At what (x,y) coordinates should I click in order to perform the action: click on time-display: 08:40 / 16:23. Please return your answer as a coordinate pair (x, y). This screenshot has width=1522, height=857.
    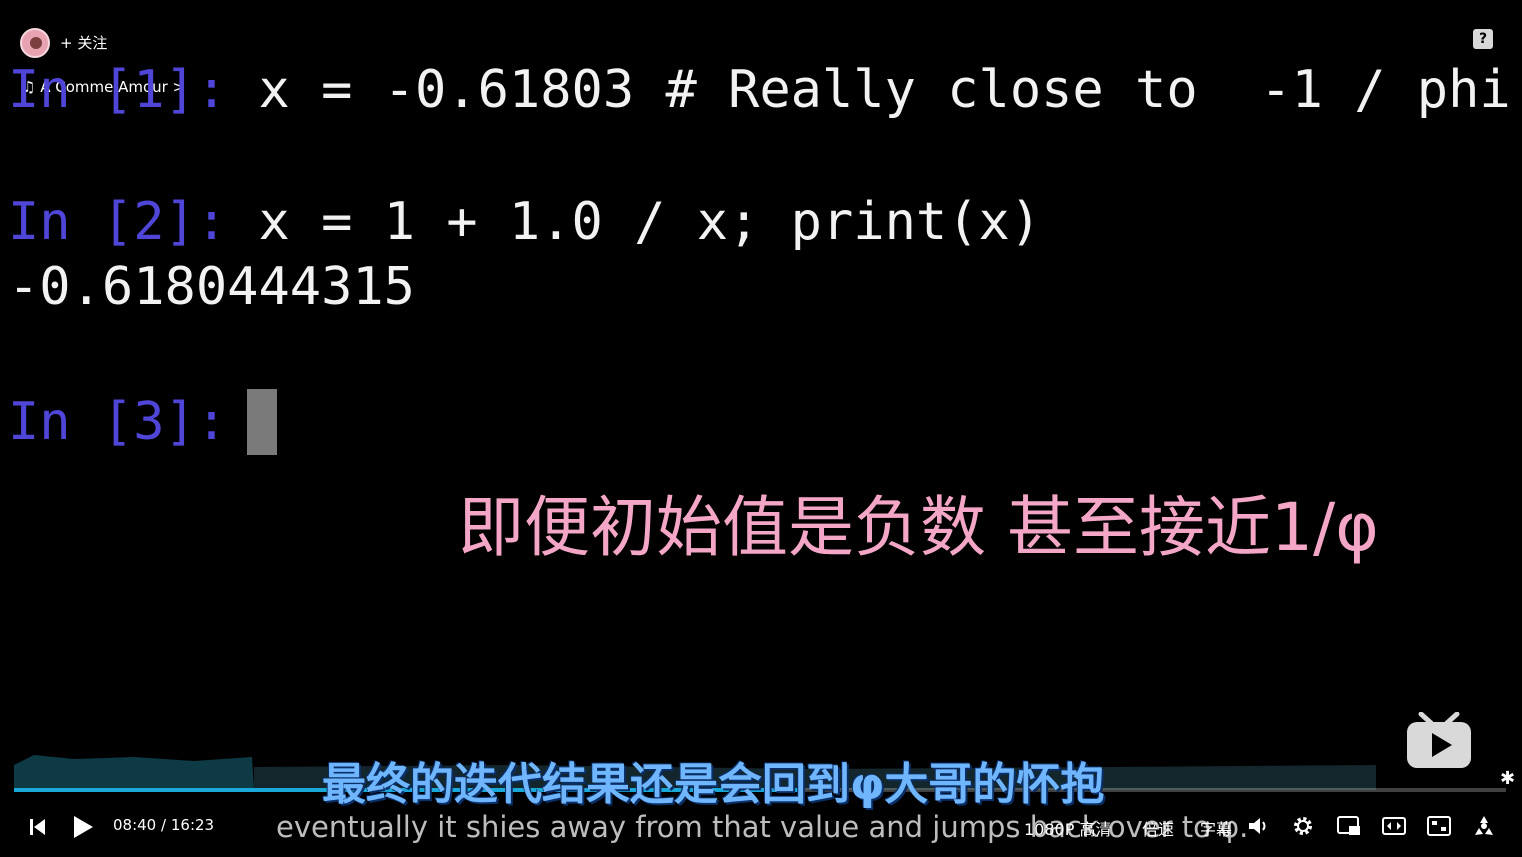
    Looking at the image, I should click on (163, 825).